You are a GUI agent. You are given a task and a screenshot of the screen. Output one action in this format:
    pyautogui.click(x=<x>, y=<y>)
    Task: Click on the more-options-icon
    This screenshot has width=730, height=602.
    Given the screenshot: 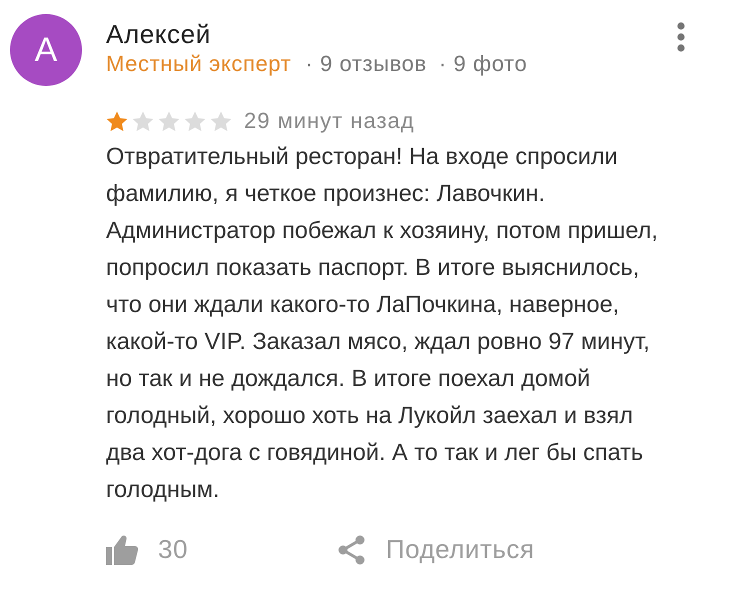 What is the action you would take?
    pyautogui.click(x=681, y=37)
    